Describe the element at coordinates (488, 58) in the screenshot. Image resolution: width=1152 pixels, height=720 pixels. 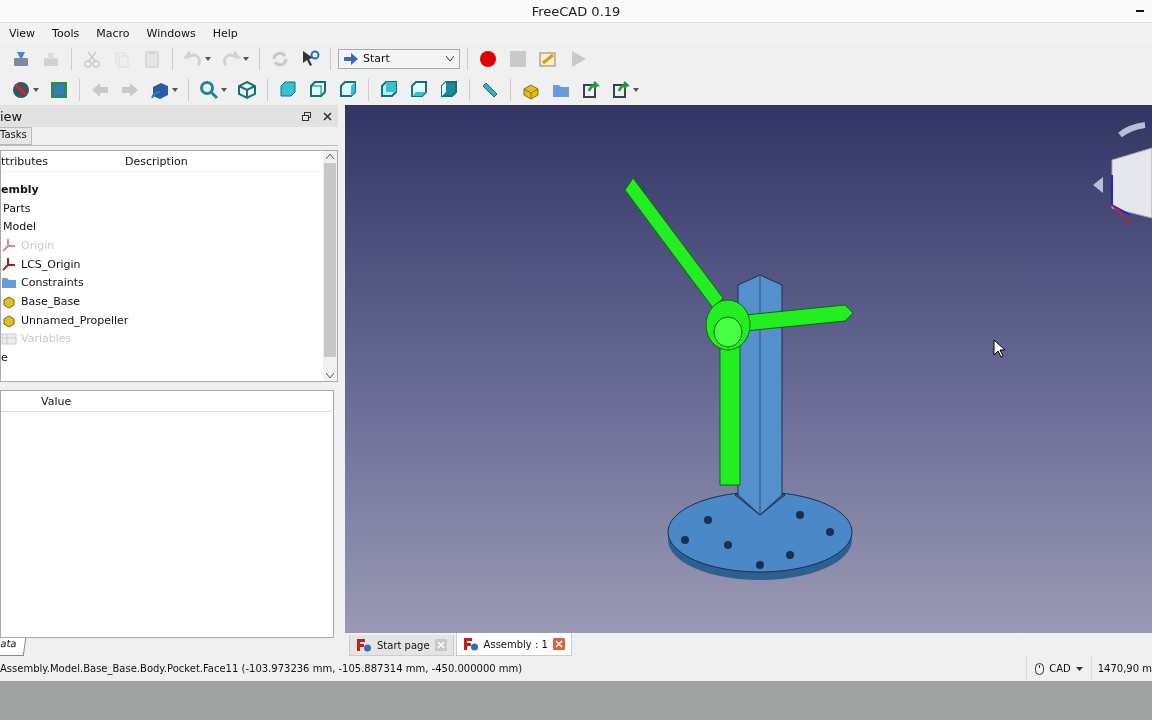
I see `record-icon` at that location.